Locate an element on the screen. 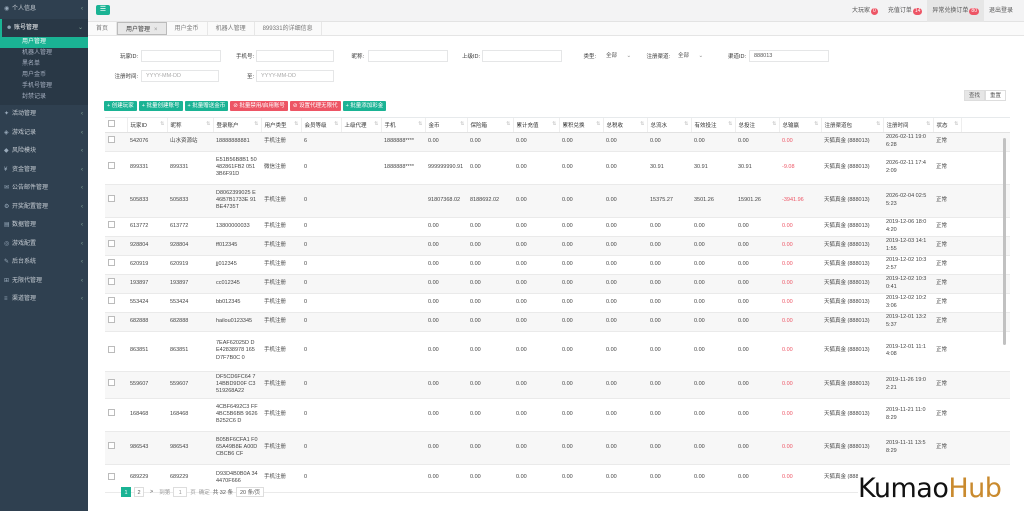 Image resolution: width=1024 pixels, height=511 pixels. column-header-13: 有效投注 ⇅ is located at coordinates (713, 125).